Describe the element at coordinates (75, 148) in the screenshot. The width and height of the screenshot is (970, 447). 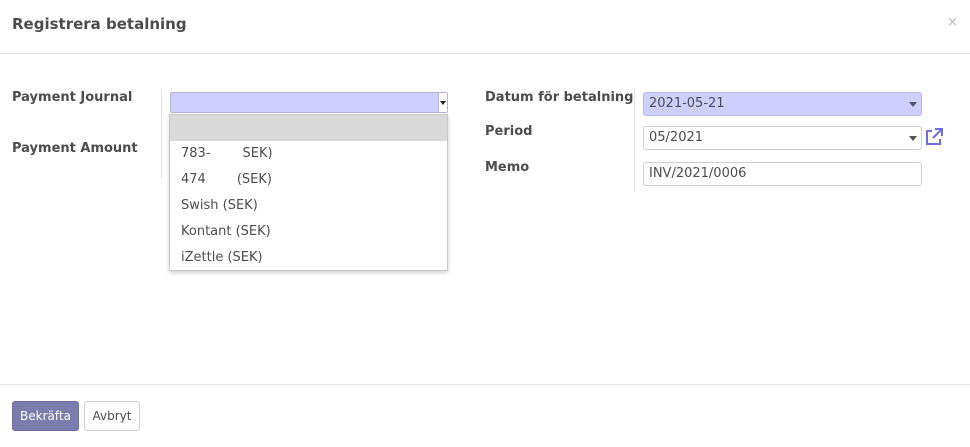
I see `payment-amount-label: Payment Amount` at that location.